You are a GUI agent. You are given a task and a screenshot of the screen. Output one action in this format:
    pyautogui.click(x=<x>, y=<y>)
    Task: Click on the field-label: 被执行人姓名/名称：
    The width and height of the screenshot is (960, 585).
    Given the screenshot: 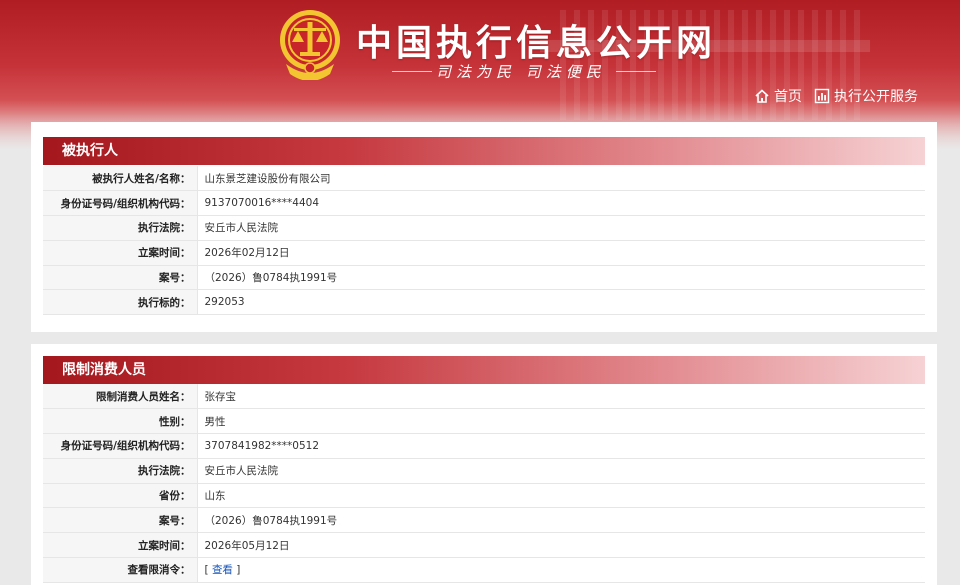 What is the action you would take?
    pyautogui.click(x=120, y=179)
    